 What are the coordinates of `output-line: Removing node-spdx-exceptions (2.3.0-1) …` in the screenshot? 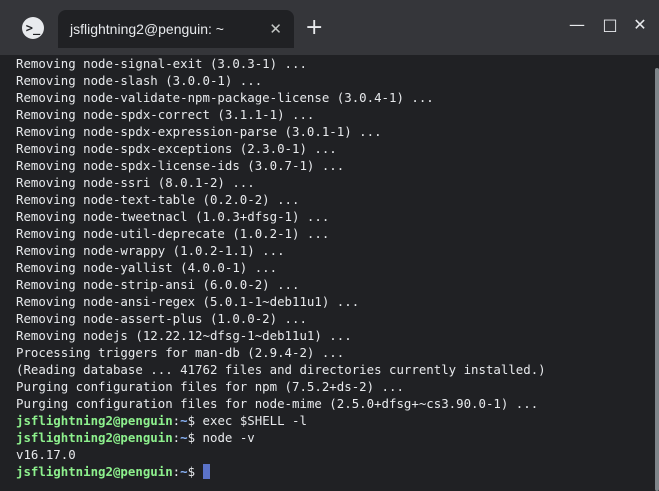 It's located at (176, 148).